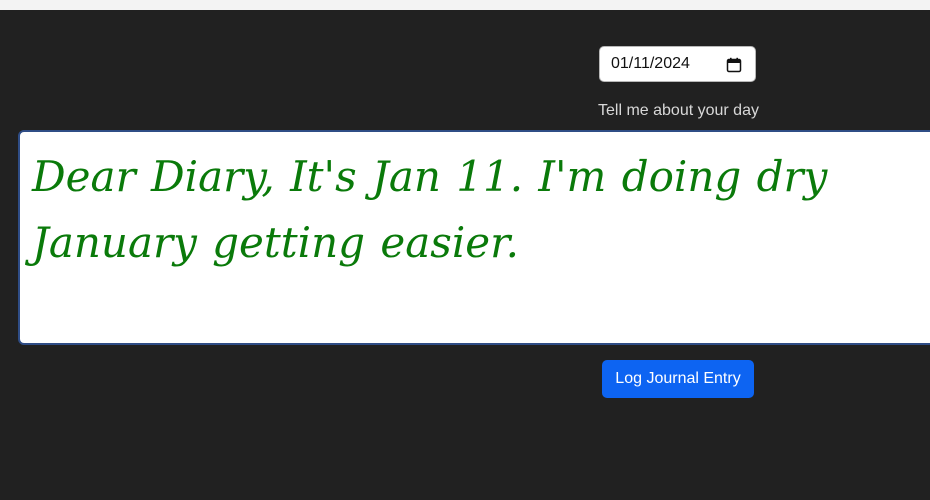 This screenshot has width=930, height=500. I want to click on log-journal-entry-button: Log Journal Entry, so click(678, 379).